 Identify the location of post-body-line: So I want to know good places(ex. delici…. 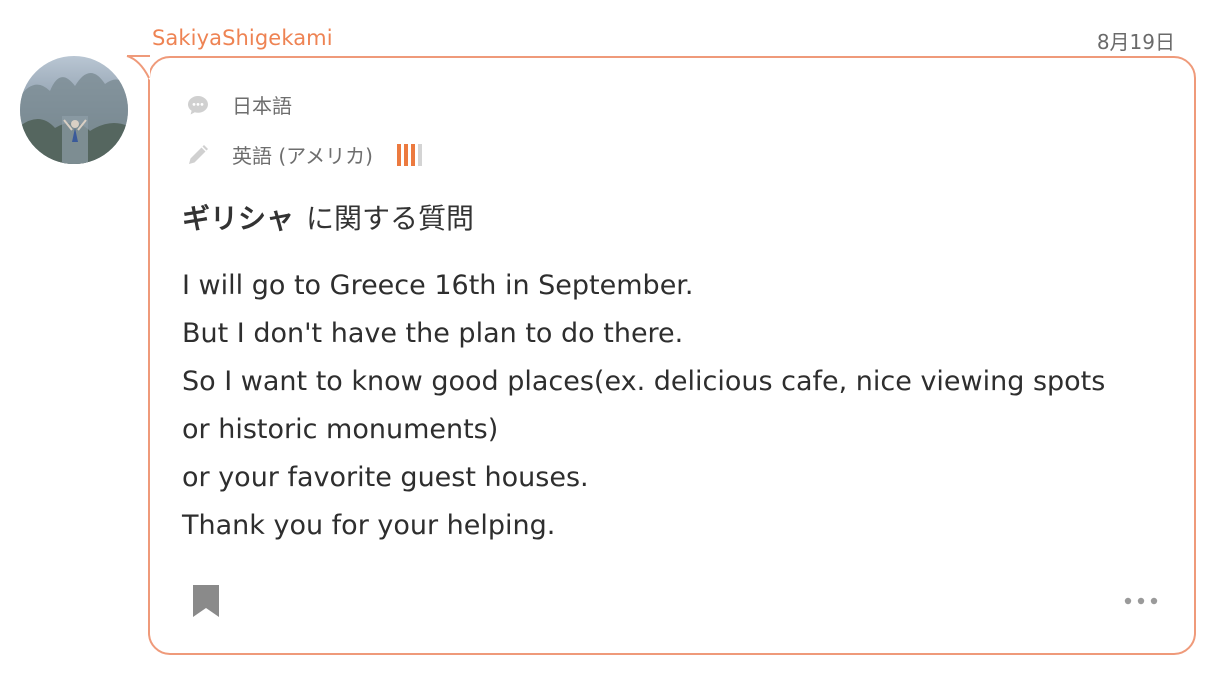
(644, 381).